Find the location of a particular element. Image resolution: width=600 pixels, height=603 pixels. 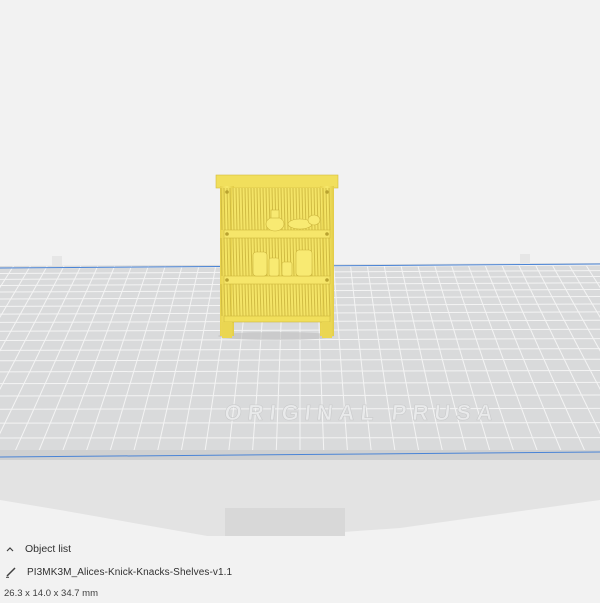

bookshelf-model is located at coordinates (277, 257).